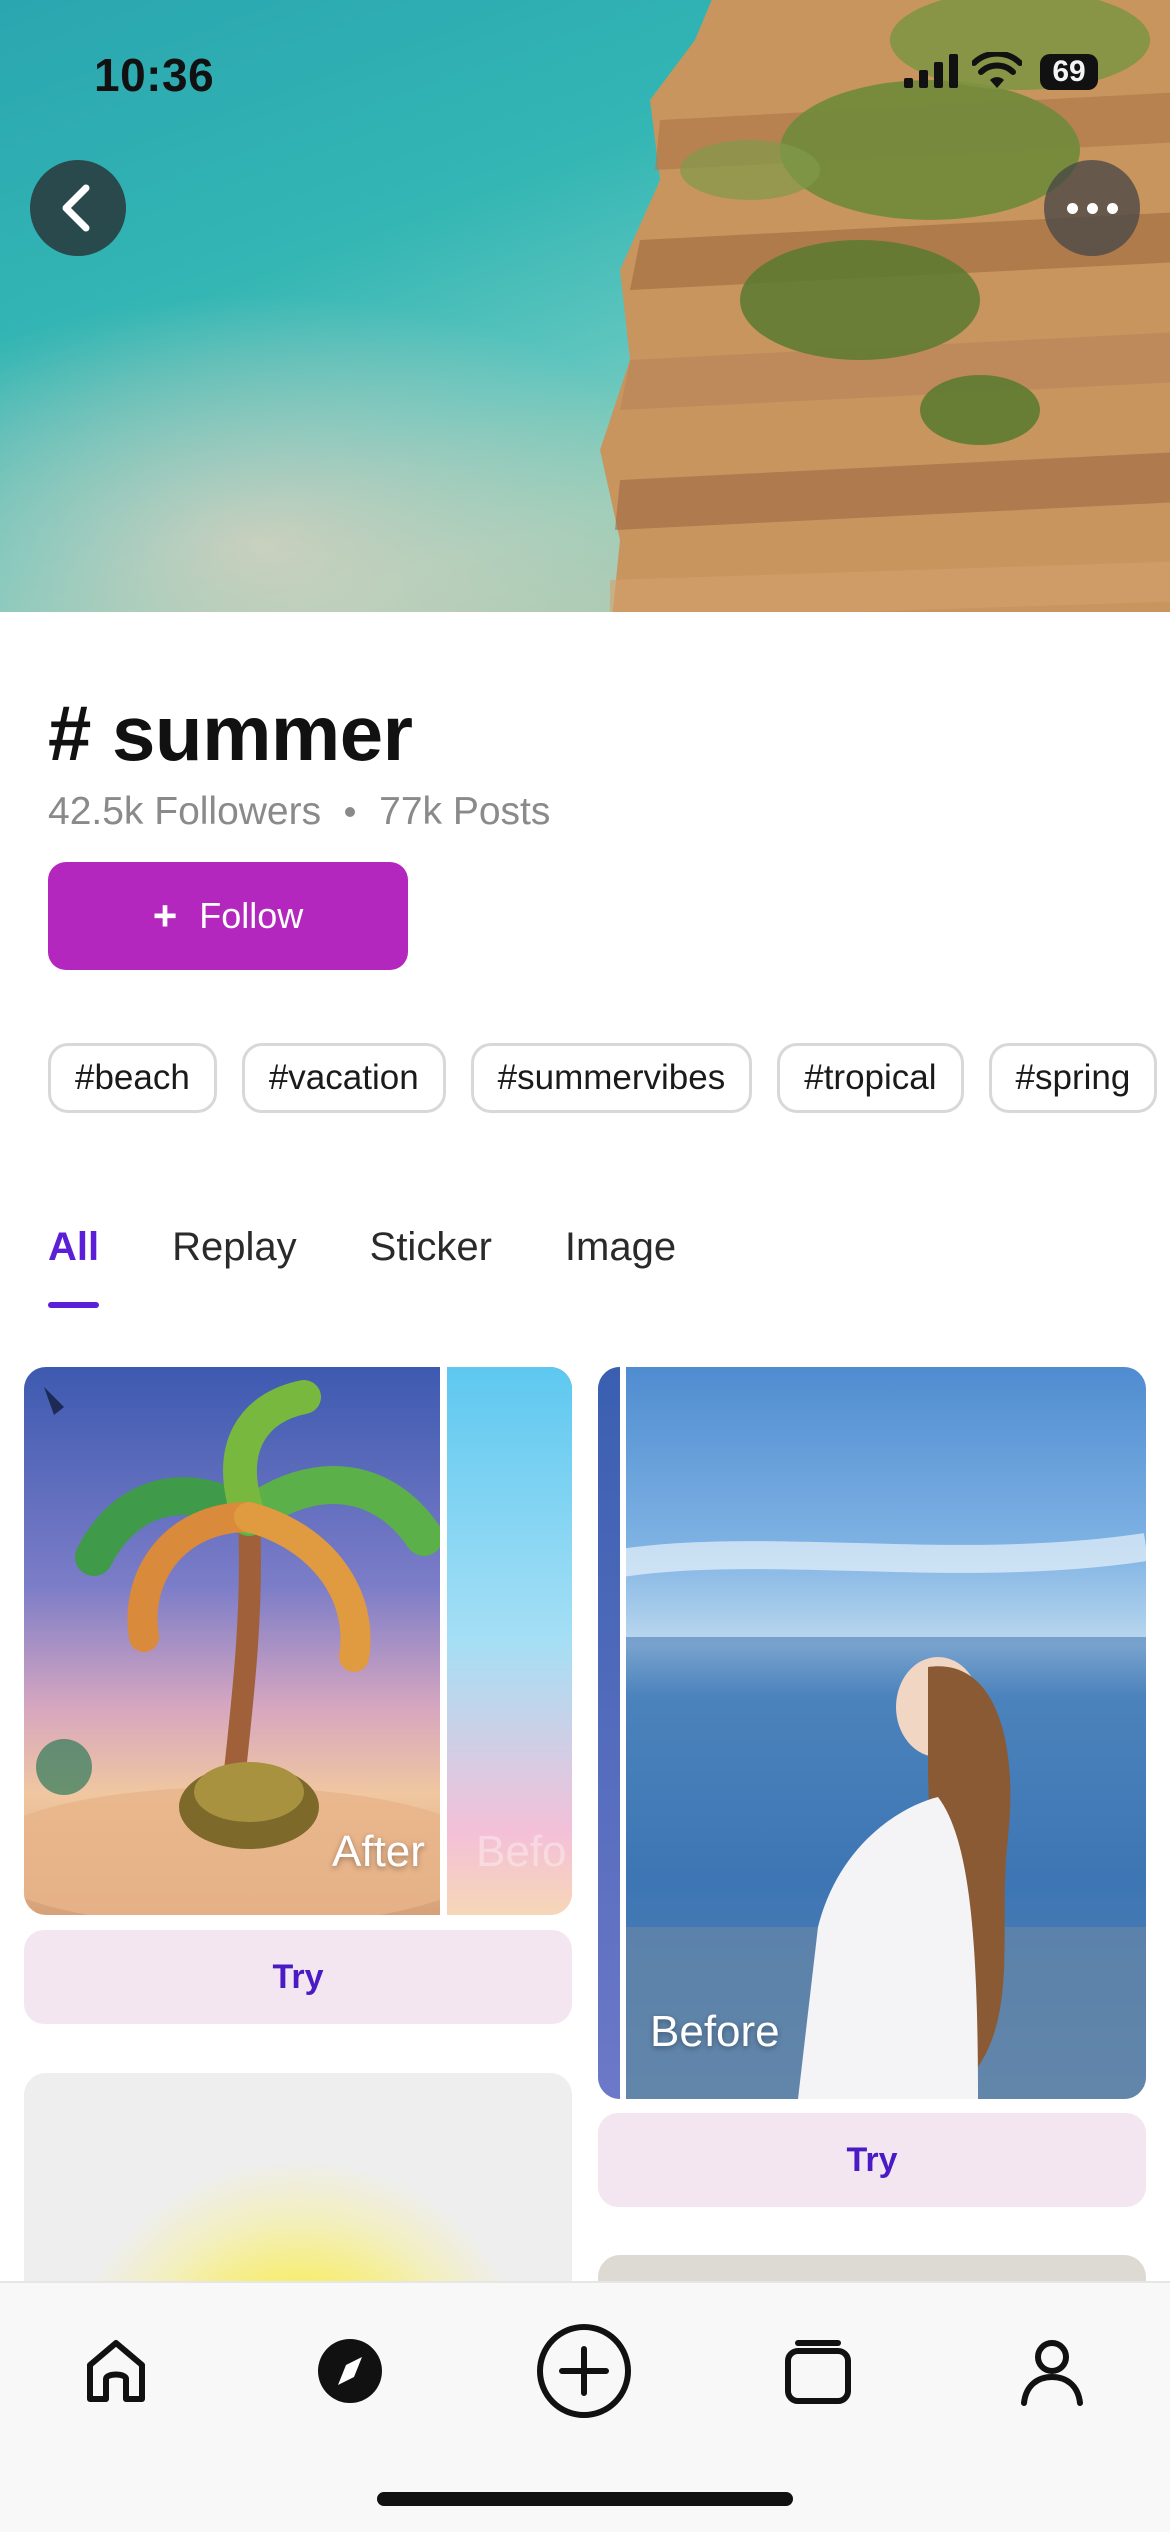 The image size is (1170, 2532). I want to click on signal-icon, so click(931, 71).